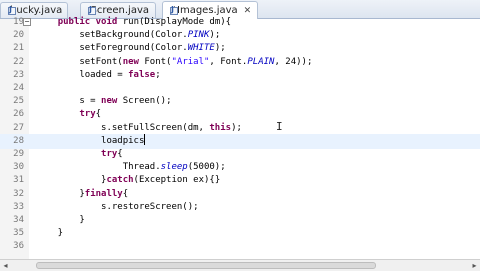 This screenshot has width=480, height=271. I want to click on code-token: , Font., so click(228, 62).